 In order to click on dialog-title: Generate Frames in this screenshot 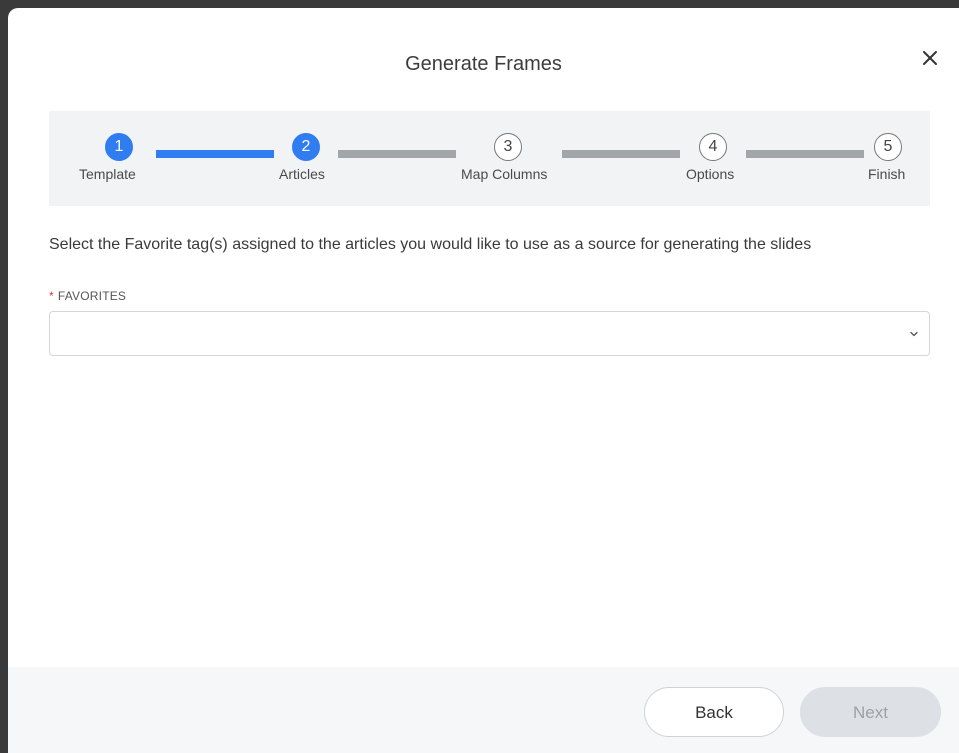, I will do `click(483, 64)`.